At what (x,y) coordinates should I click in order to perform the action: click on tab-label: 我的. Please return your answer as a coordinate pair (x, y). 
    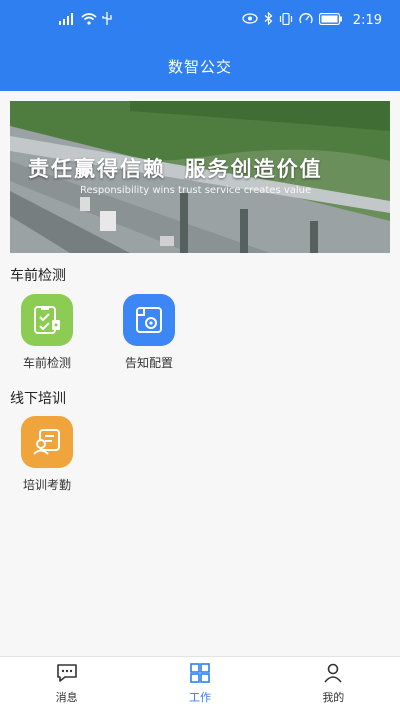
    Looking at the image, I should click on (333, 697).